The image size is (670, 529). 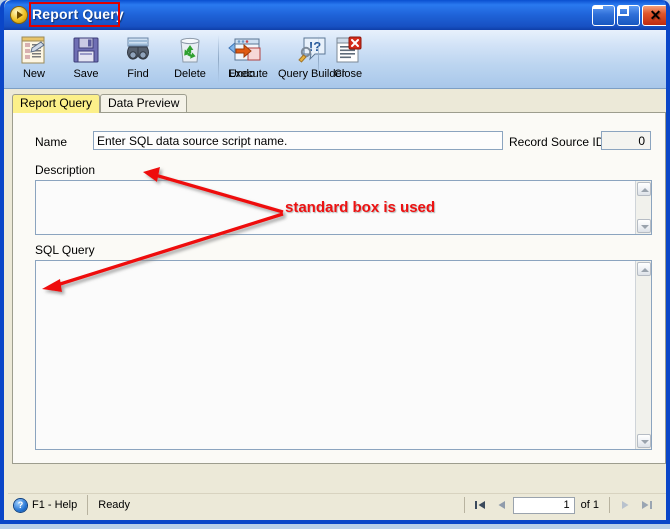 I want to click on help-label: F1 - Help, so click(x=55, y=505).